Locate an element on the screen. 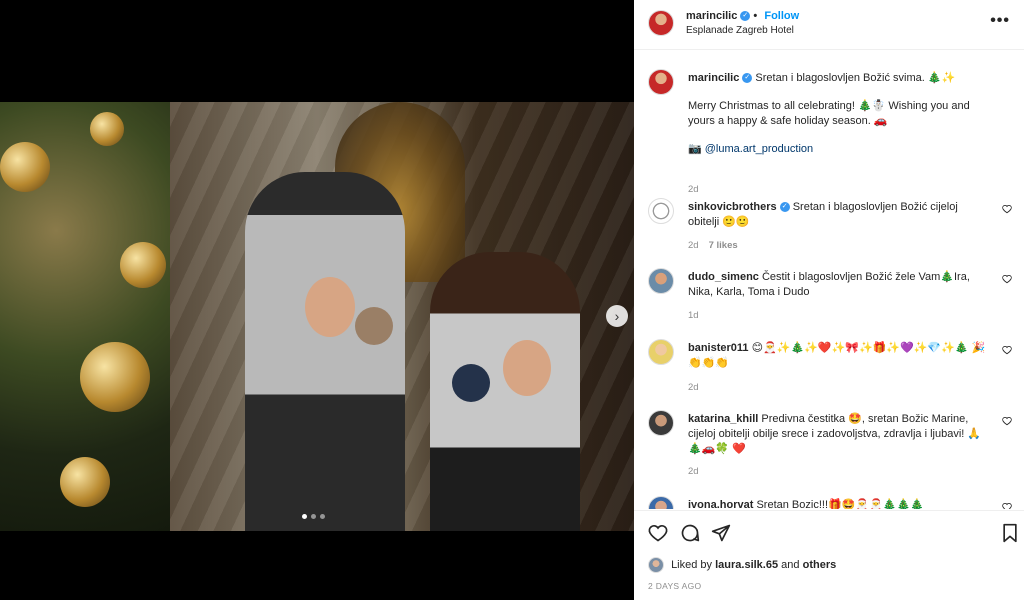  bookmark-icon is located at coordinates (1010, 533).